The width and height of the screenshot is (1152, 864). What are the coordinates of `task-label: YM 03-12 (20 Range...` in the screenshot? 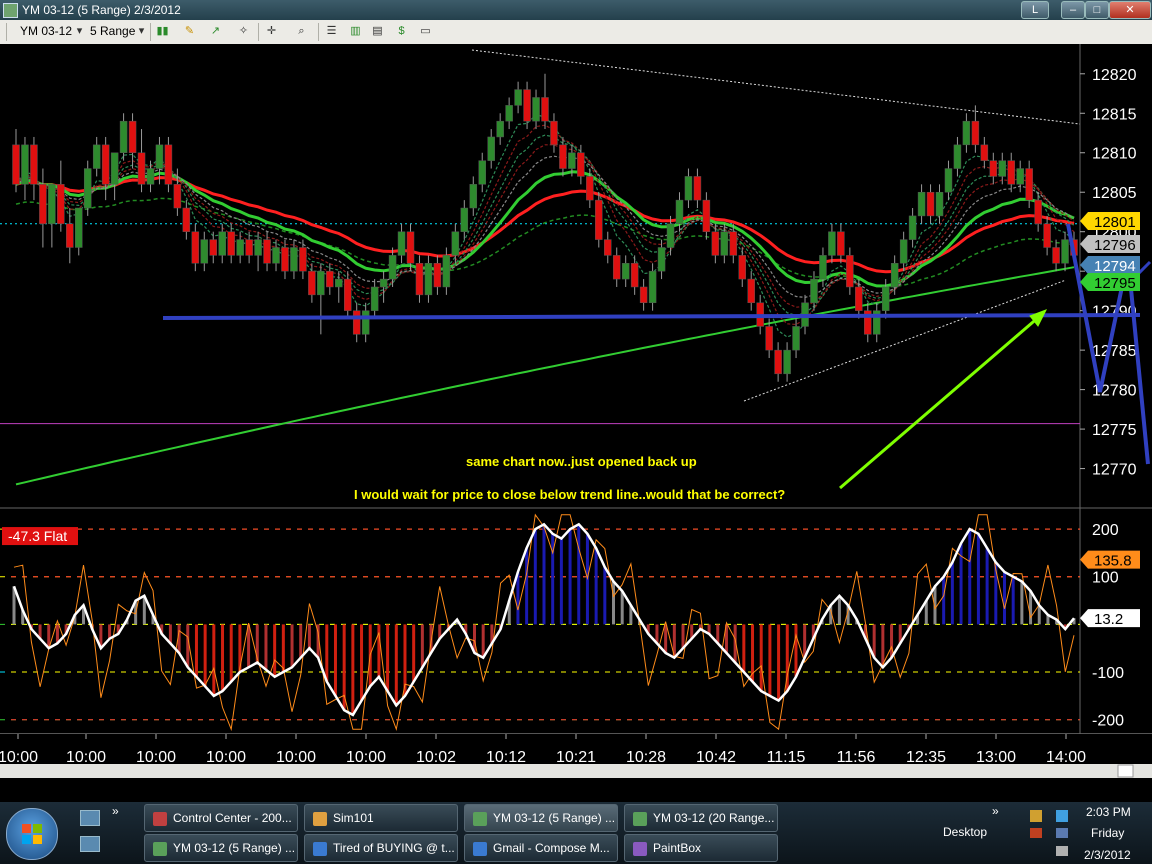 It's located at (714, 818).